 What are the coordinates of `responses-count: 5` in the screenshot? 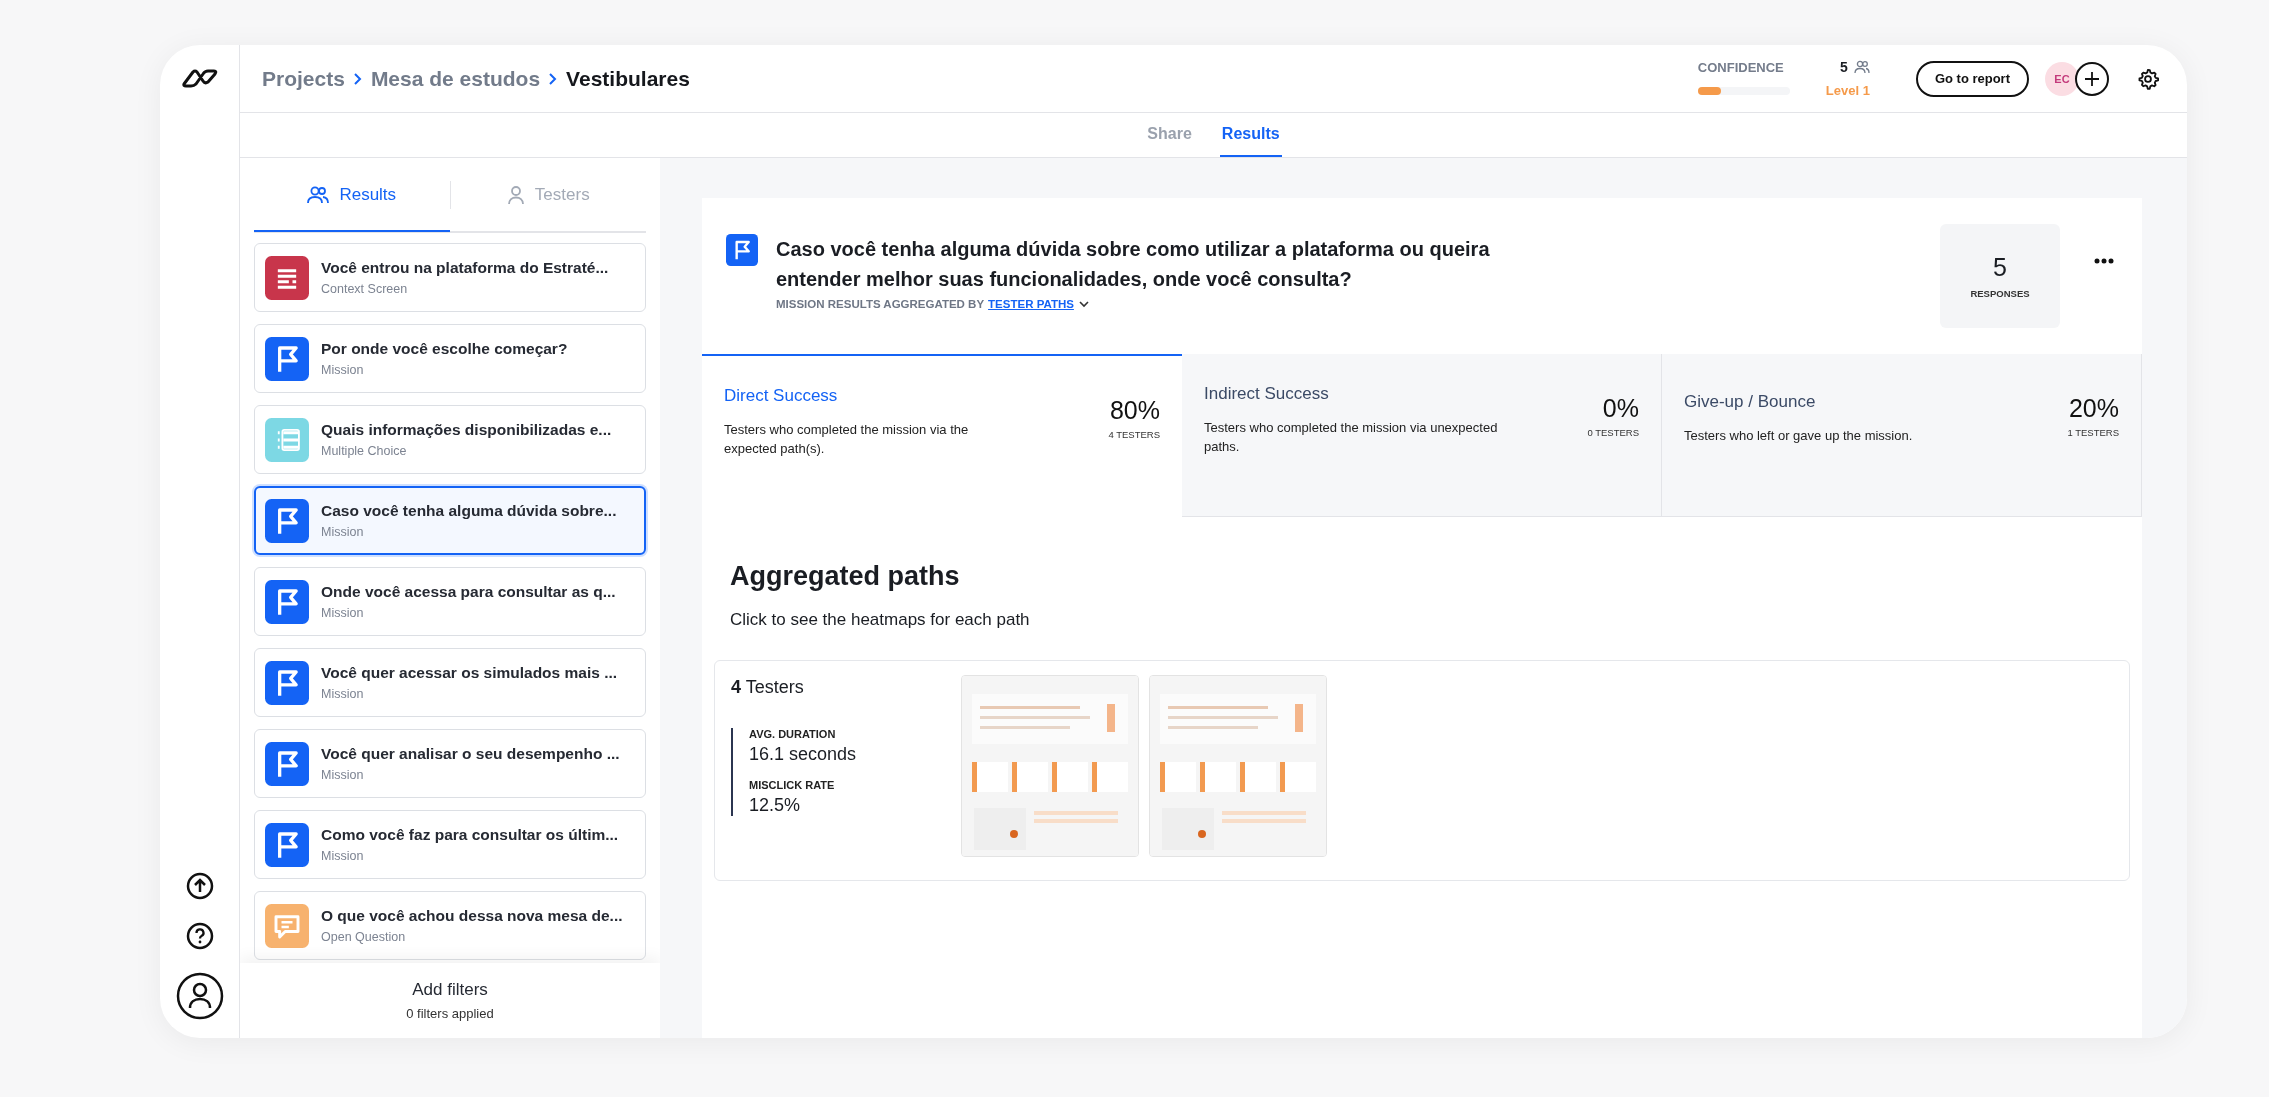 It's located at (2000, 267).